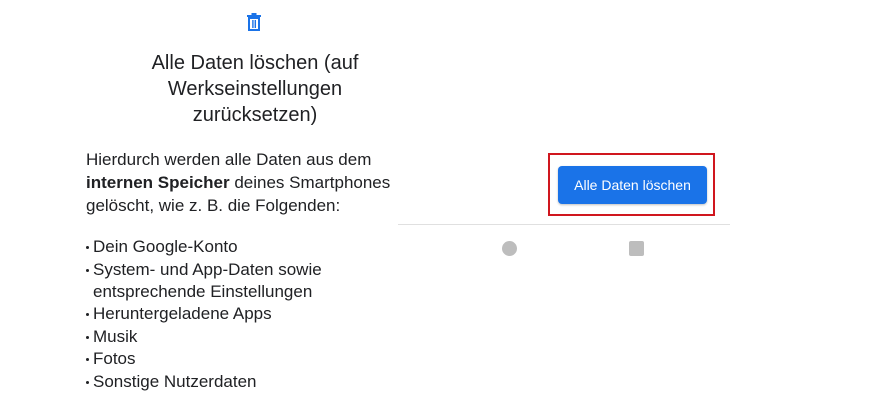 This screenshot has height=400, width=879. I want to click on description-line: Hierdurch werden alle Daten aus dem, so click(229, 159).